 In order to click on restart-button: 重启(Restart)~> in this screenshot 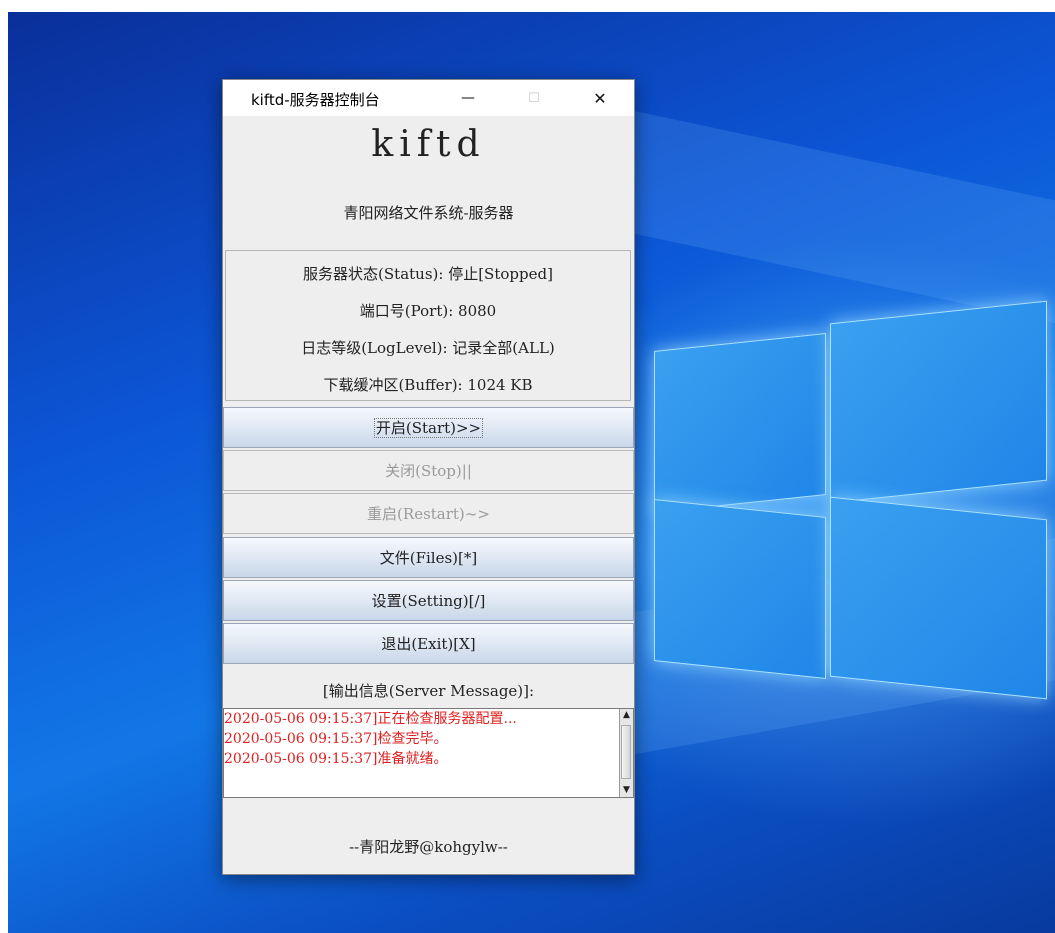, I will do `click(428, 513)`.